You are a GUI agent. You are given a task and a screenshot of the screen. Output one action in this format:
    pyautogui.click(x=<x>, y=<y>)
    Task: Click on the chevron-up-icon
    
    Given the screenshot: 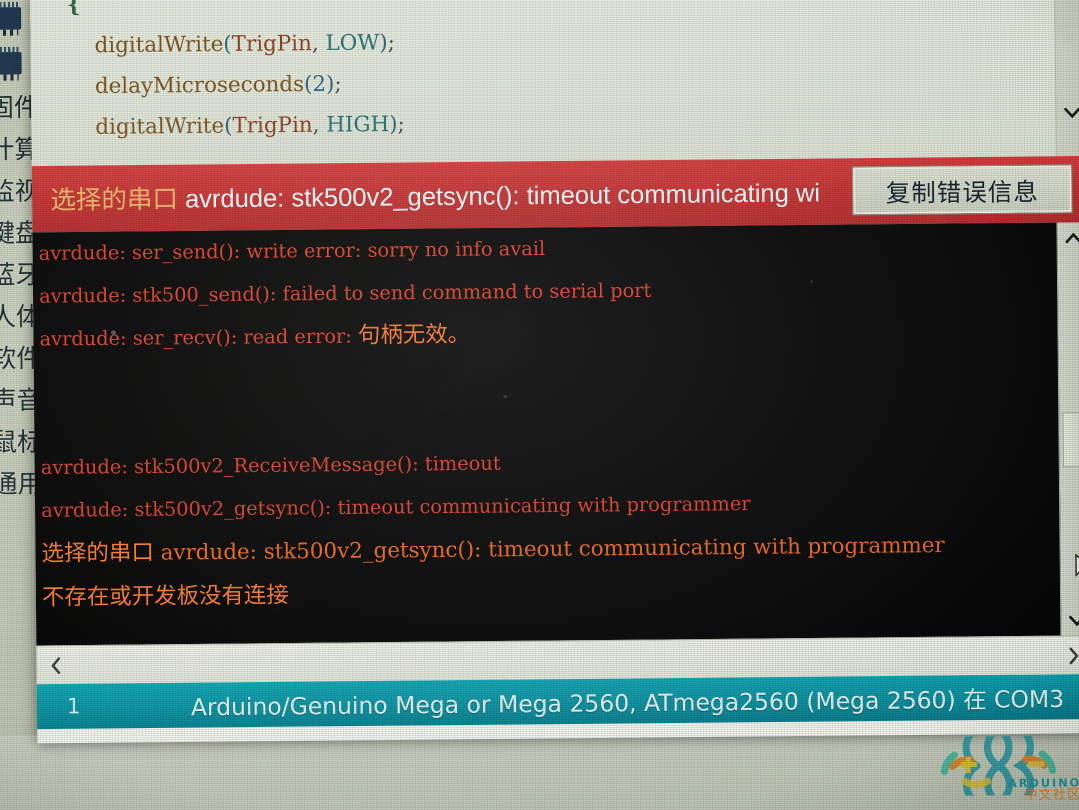 What is the action you would take?
    pyautogui.click(x=1068, y=237)
    